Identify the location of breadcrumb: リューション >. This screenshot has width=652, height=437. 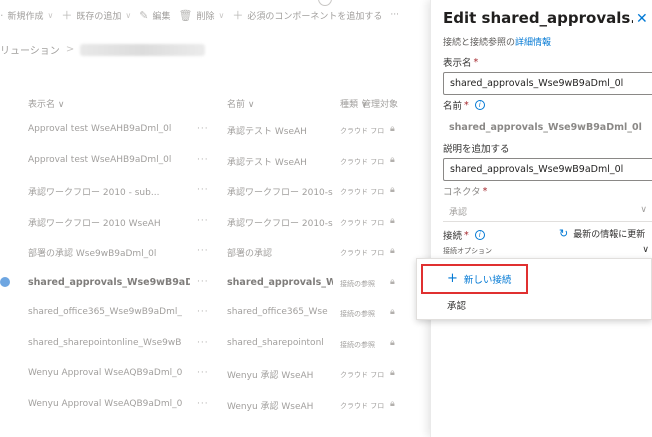
(103, 49).